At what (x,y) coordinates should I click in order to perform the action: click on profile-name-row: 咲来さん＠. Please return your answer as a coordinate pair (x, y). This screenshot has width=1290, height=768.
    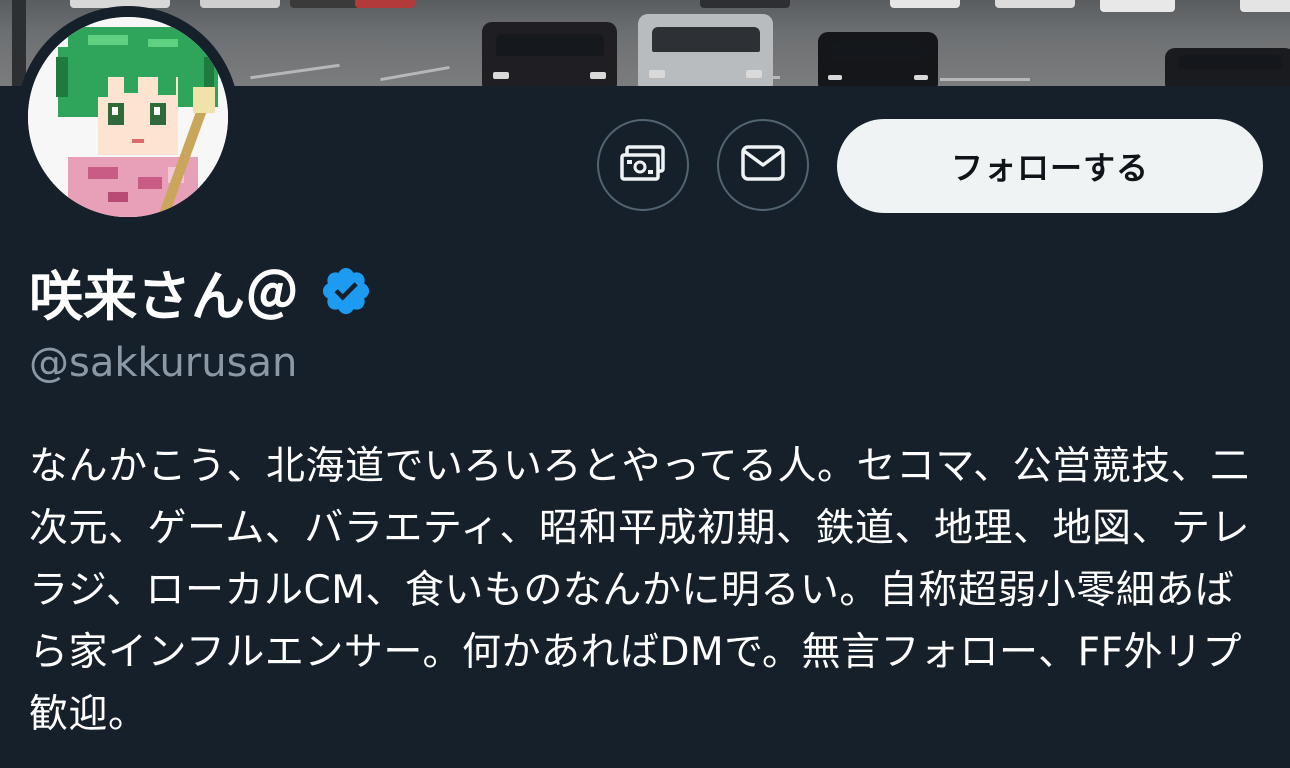
    Looking at the image, I should click on (201, 291).